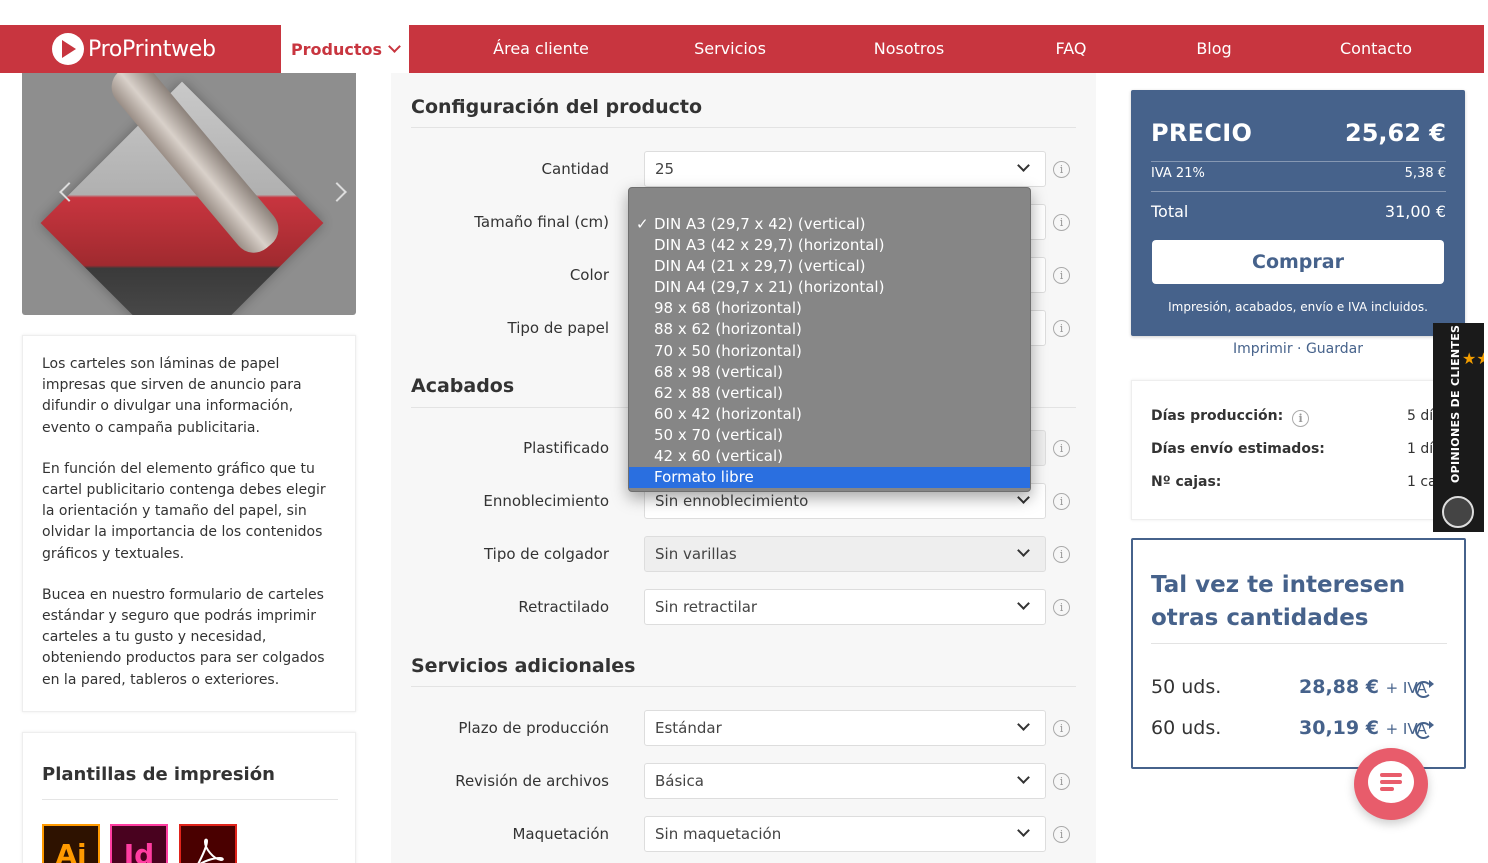  Describe the element at coordinates (541, 222) in the screenshot. I see `size-label: Tamaño final (cm)` at that location.